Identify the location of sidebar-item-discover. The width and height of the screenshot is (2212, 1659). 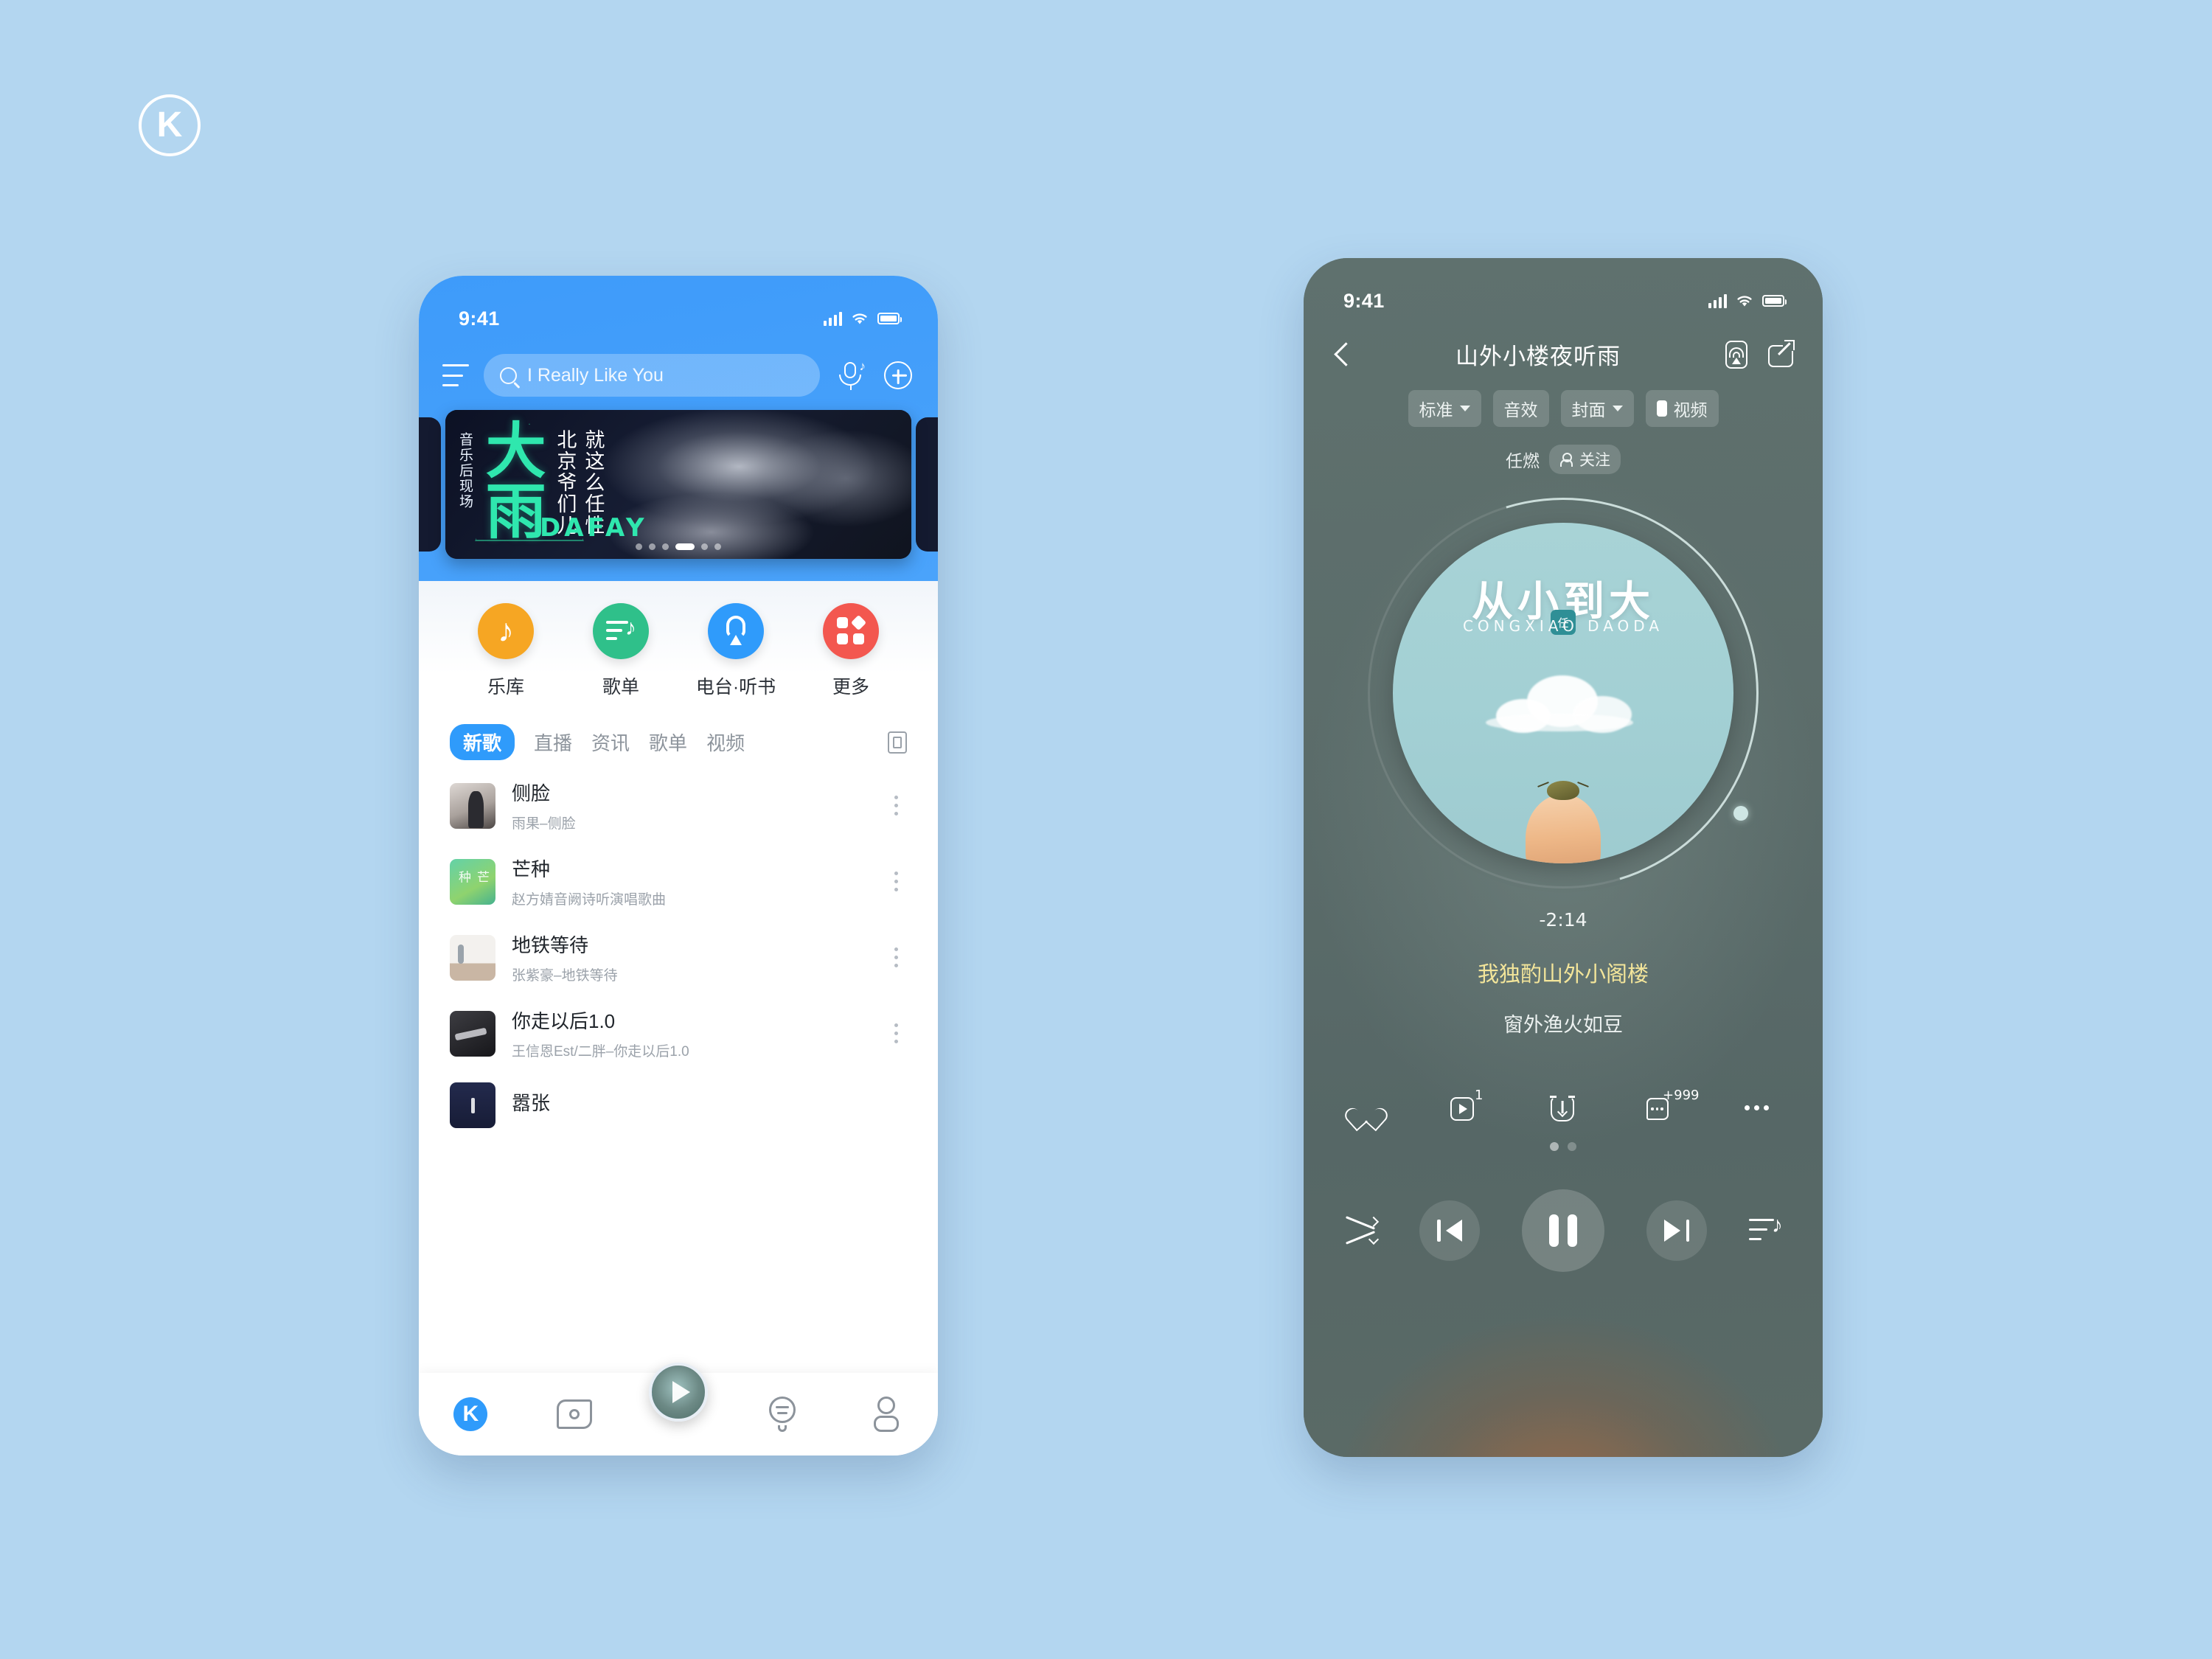
(782, 1414).